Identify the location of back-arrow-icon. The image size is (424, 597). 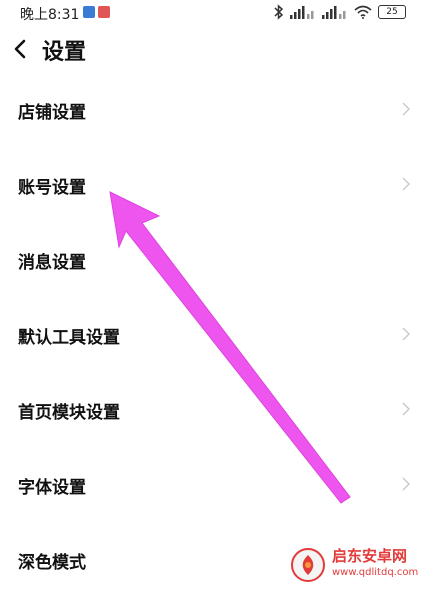
(21, 49).